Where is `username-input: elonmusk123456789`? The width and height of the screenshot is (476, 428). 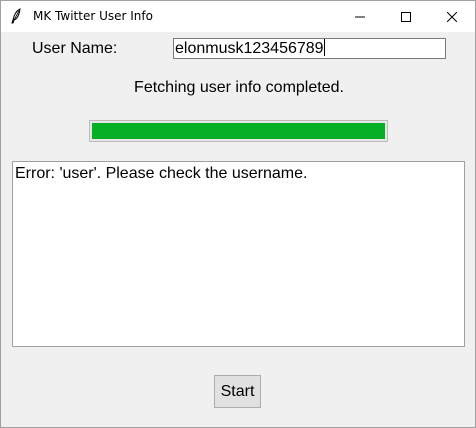 username-input: elonmusk123456789 is located at coordinates (309, 48).